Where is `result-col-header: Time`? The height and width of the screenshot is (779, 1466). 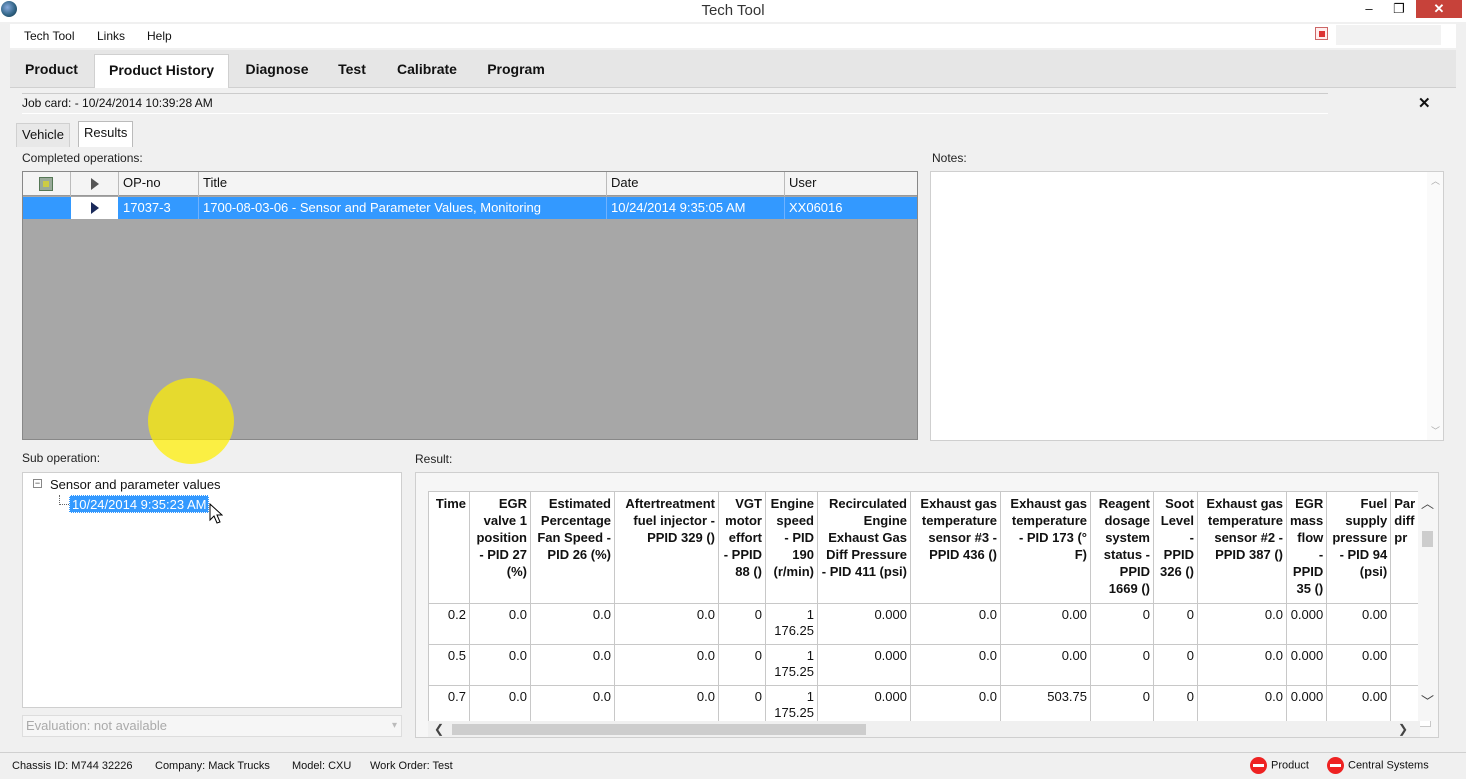 result-col-header: Time is located at coordinates (449, 547).